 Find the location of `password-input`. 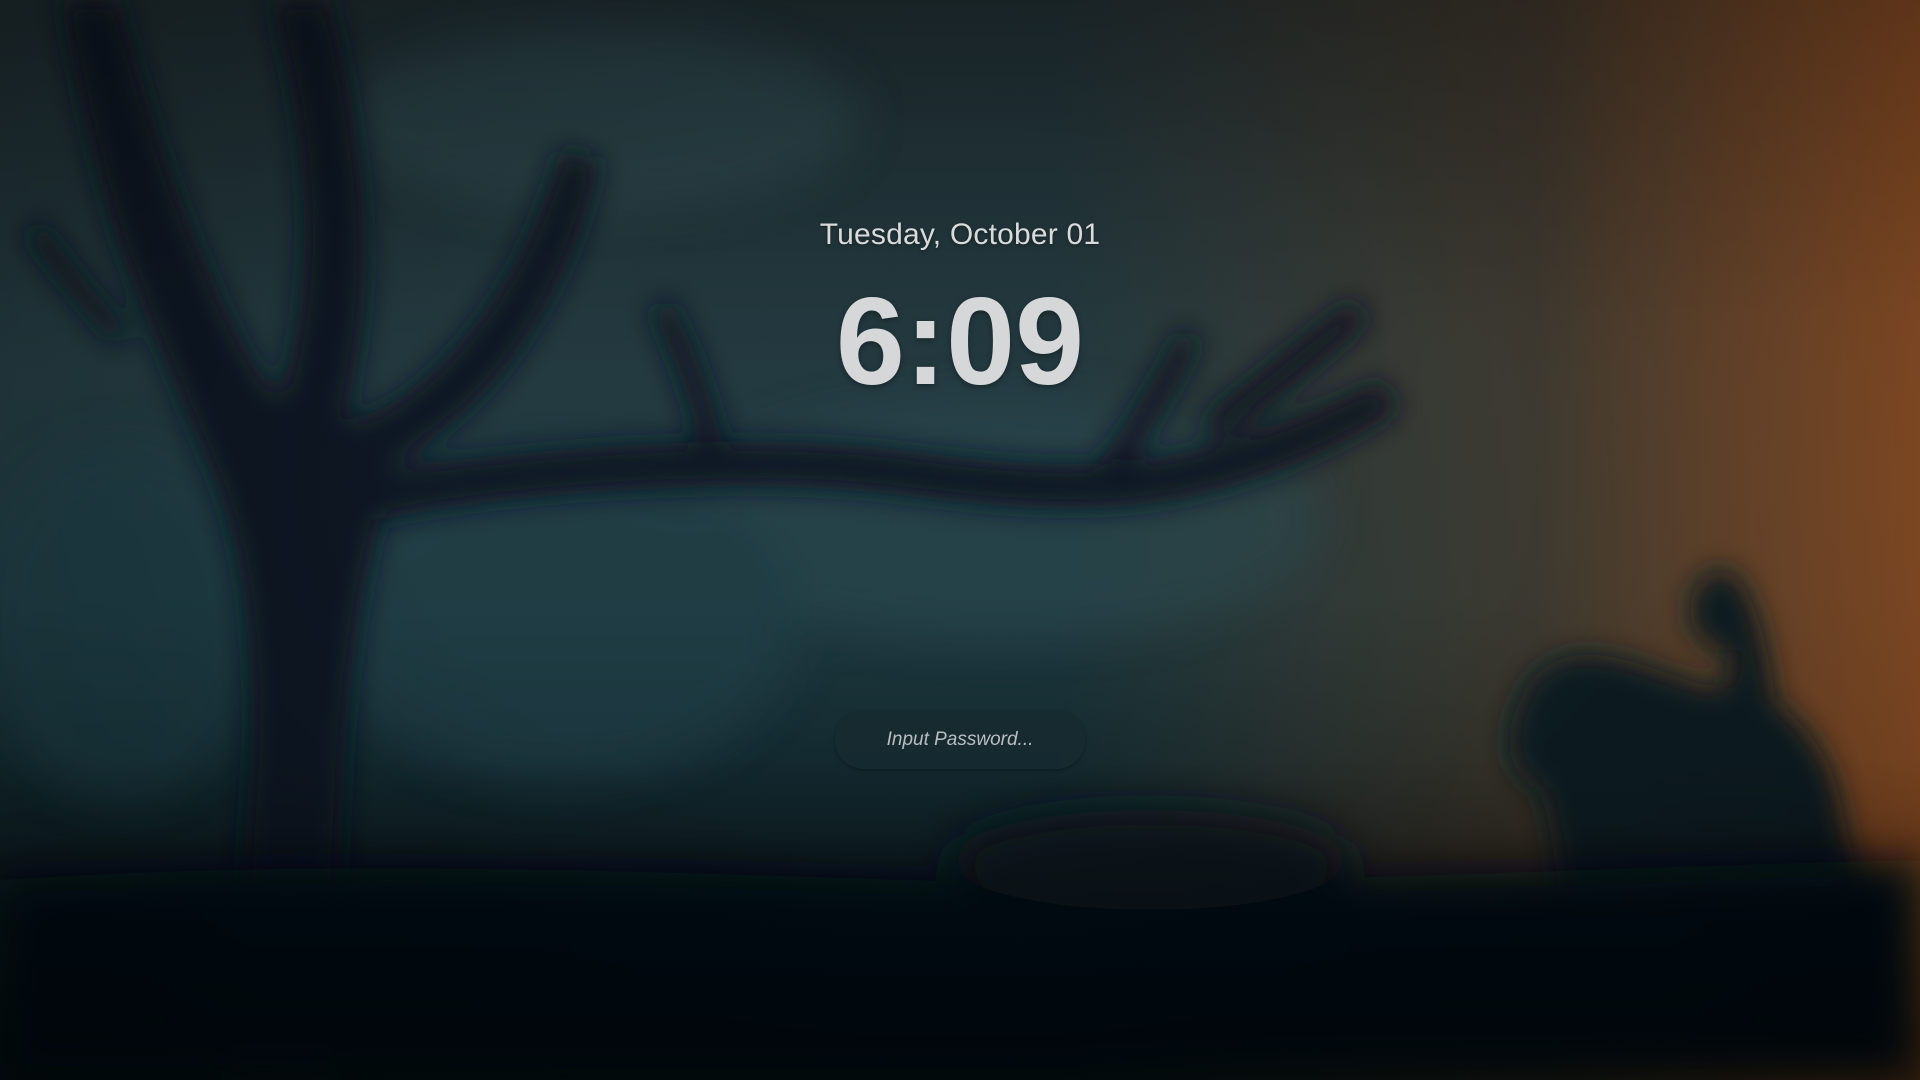

password-input is located at coordinates (960, 740).